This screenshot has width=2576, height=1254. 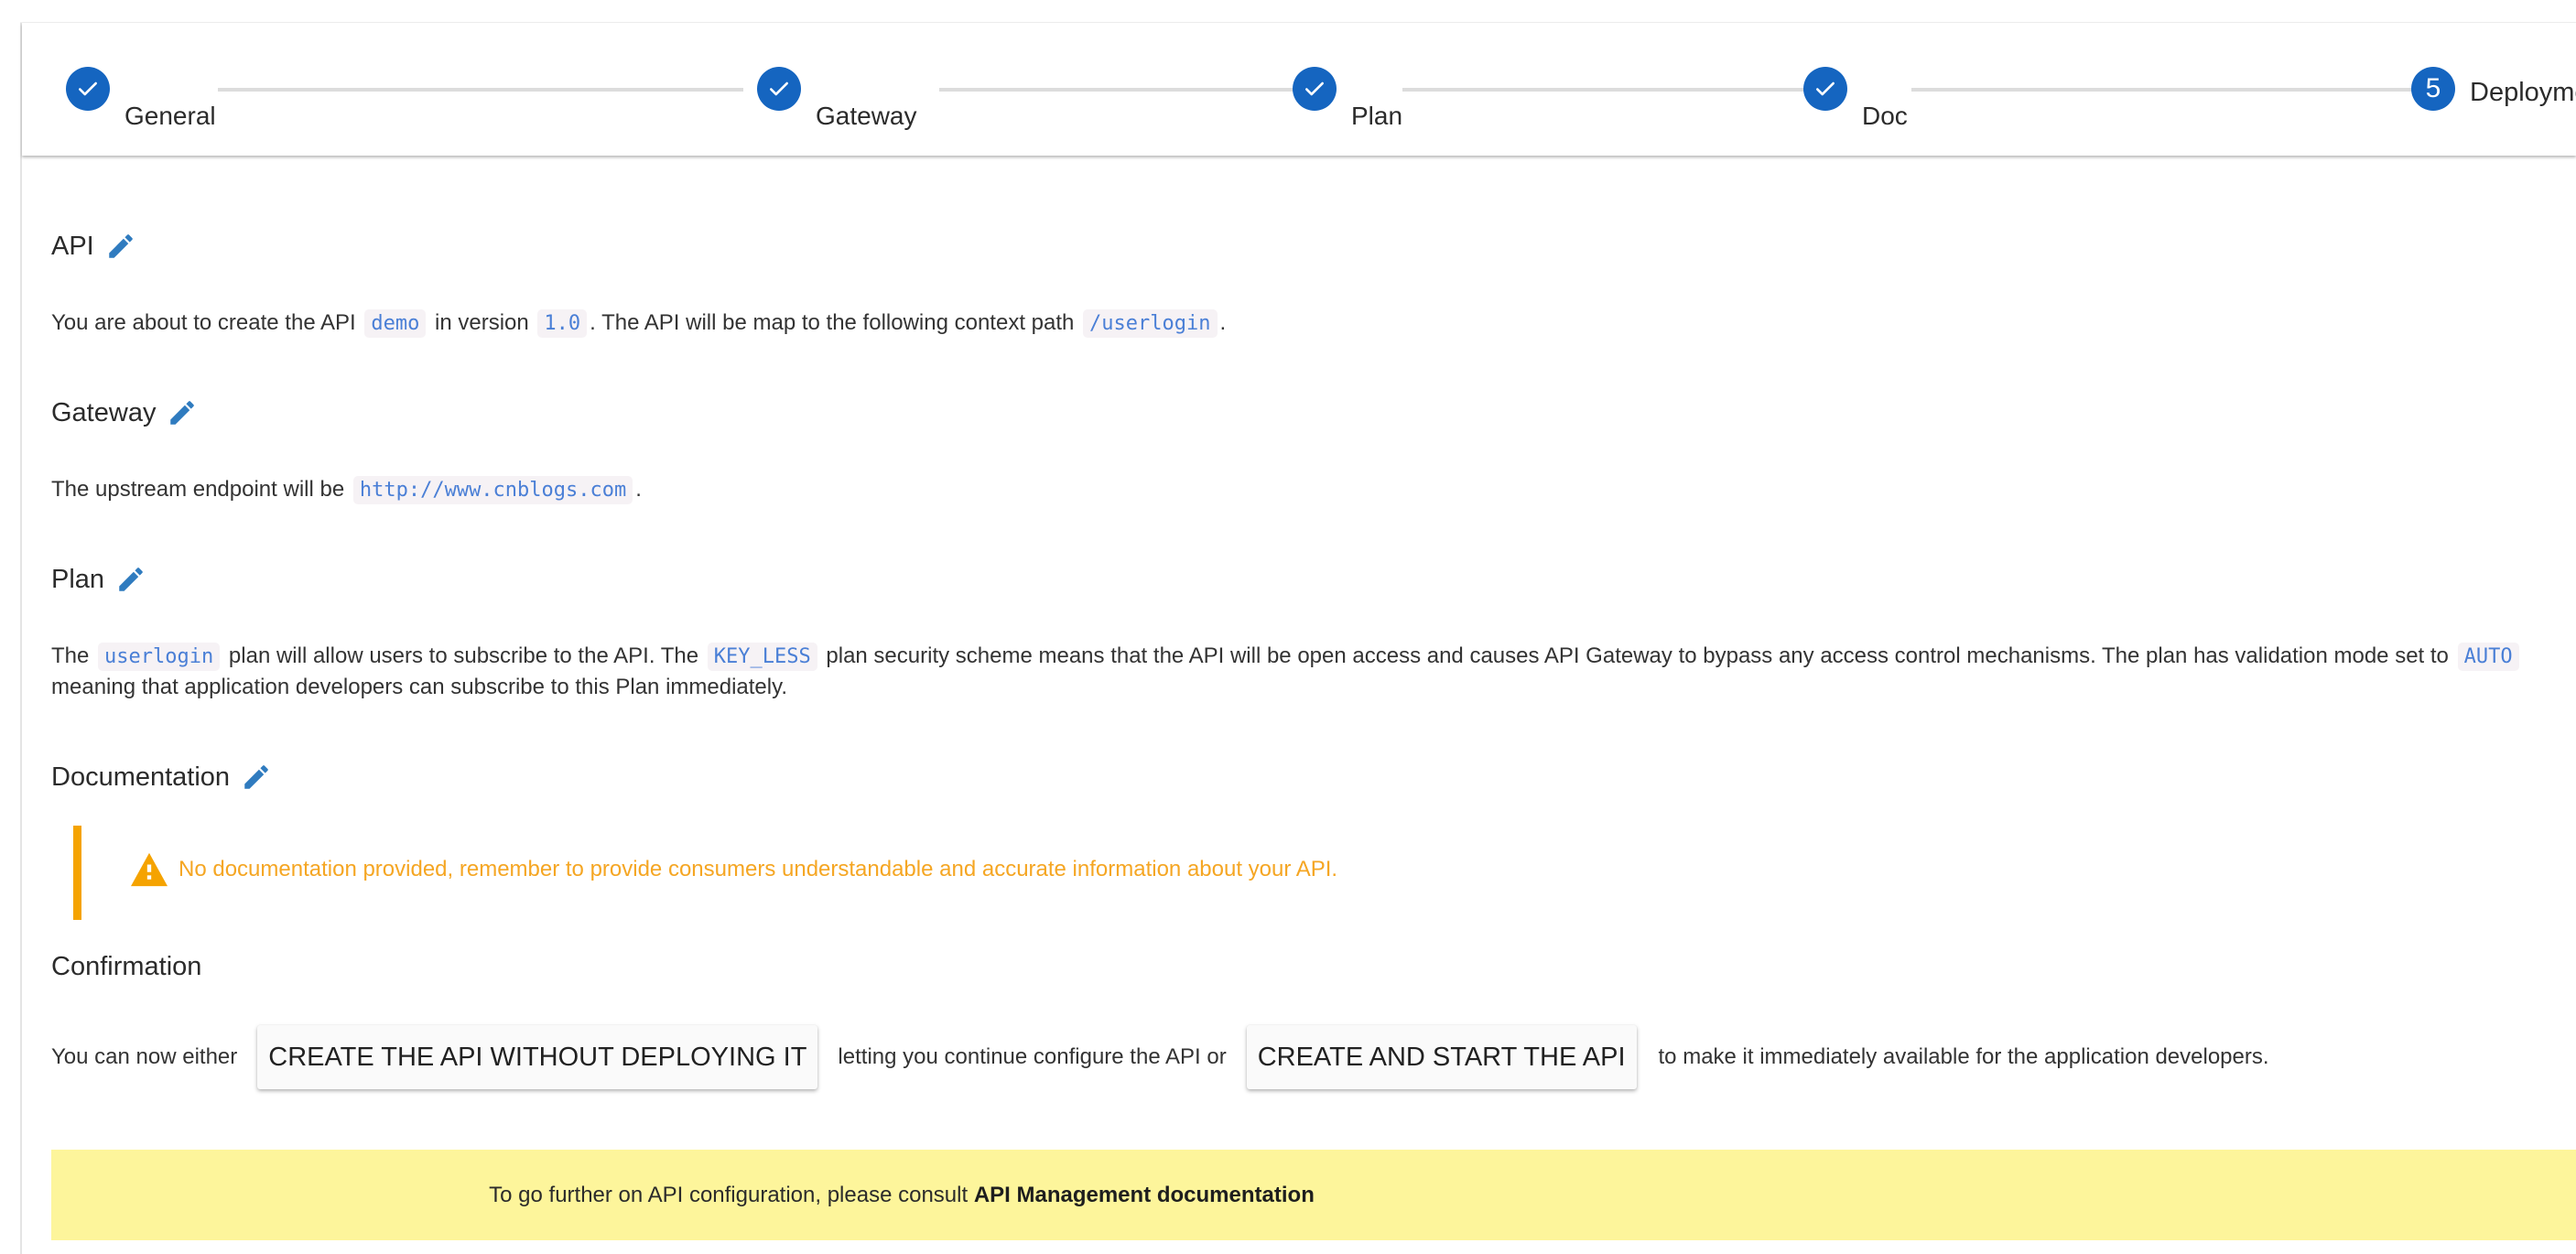 I want to click on section-gateway-header: Gateway, so click(x=124, y=412).